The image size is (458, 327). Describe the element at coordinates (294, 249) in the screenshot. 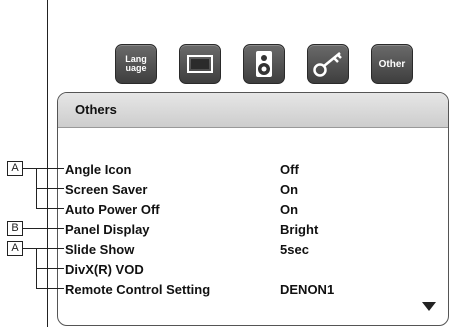

I see `setting-value: 5sec` at that location.